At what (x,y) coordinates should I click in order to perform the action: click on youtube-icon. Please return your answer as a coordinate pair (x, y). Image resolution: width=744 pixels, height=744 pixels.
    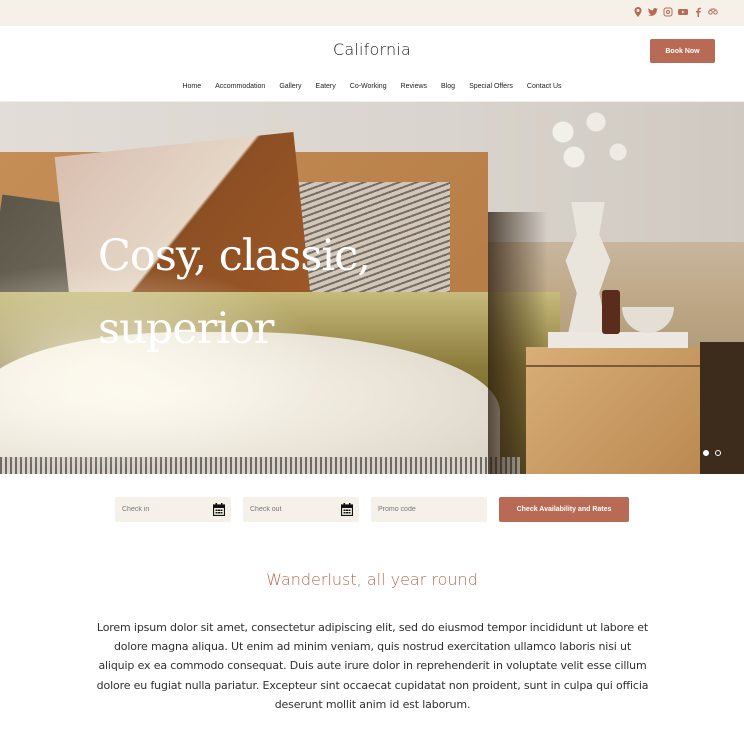
    Looking at the image, I should click on (683, 12).